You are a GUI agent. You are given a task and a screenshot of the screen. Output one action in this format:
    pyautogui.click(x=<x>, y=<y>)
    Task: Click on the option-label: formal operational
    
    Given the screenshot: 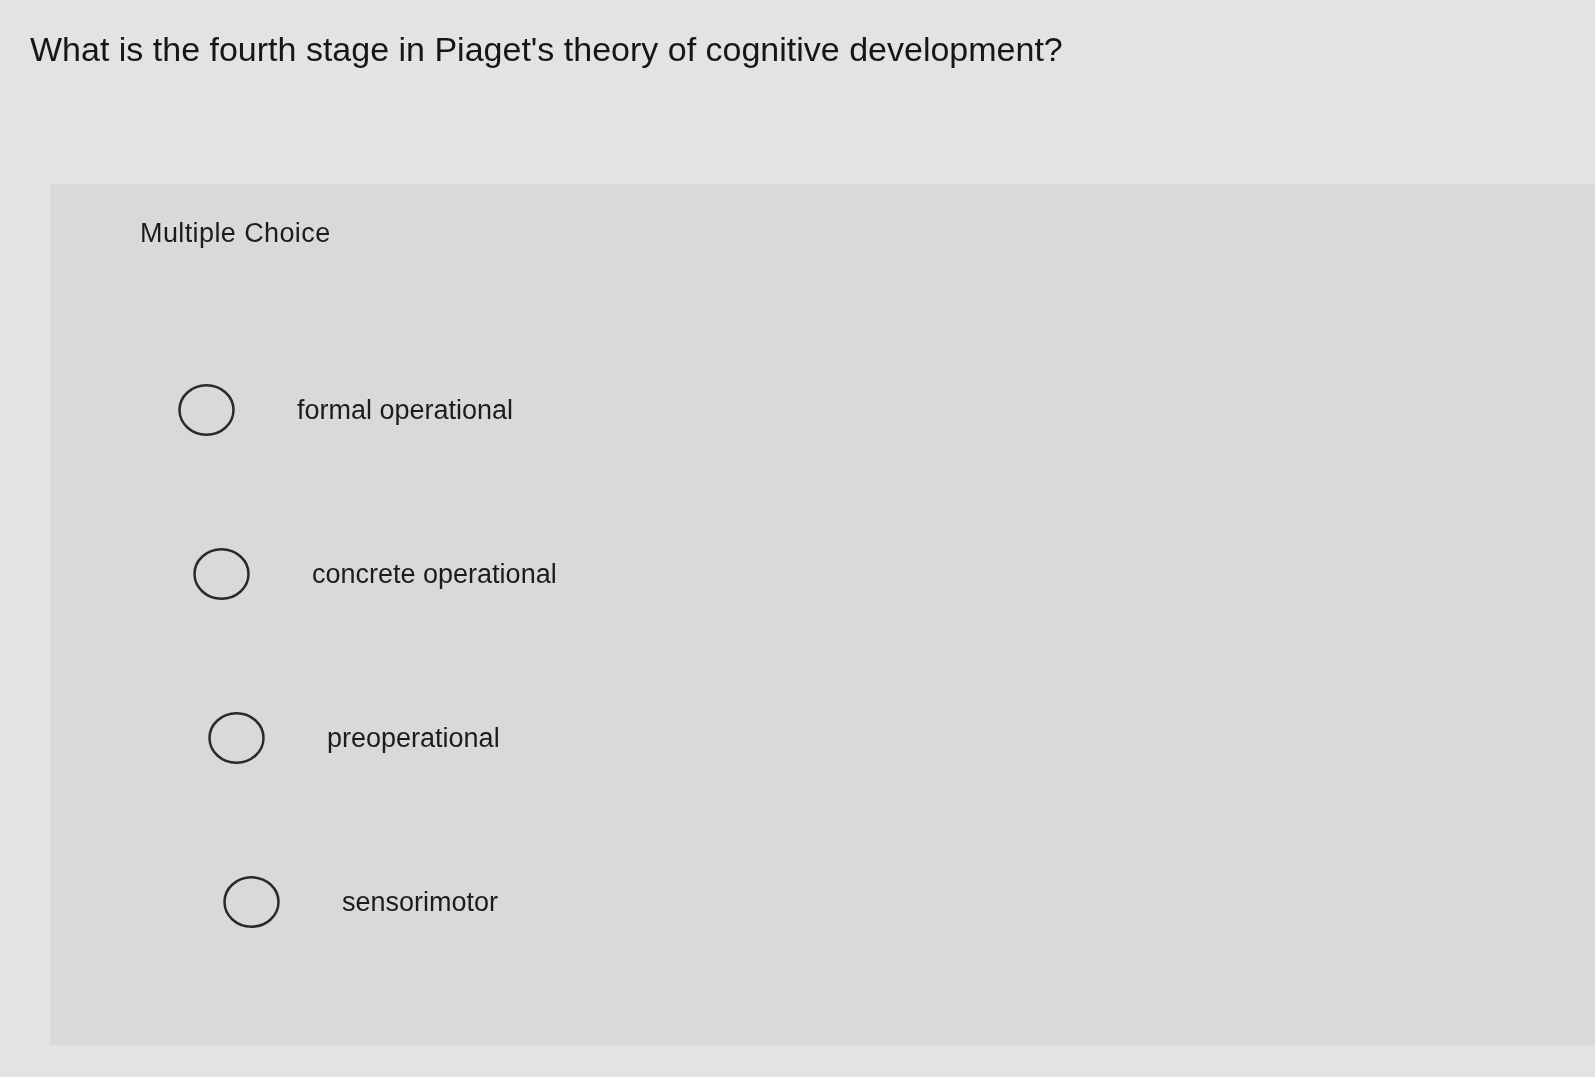 What is the action you would take?
    pyautogui.click(x=405, y=410)
    